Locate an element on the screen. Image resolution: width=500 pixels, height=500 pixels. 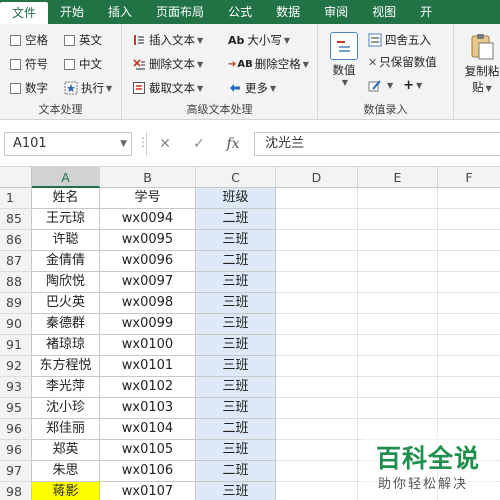
student-id-cell: wx0105 is located at coordinates (148, 450).